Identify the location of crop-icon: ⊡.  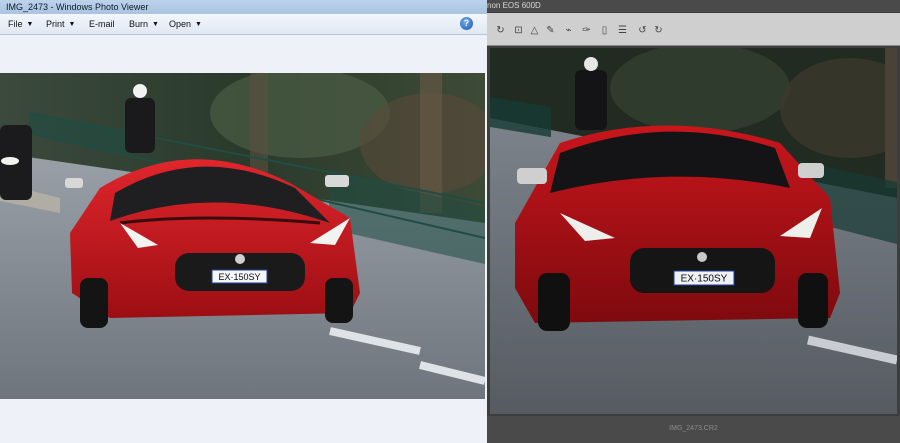
(518, 30).